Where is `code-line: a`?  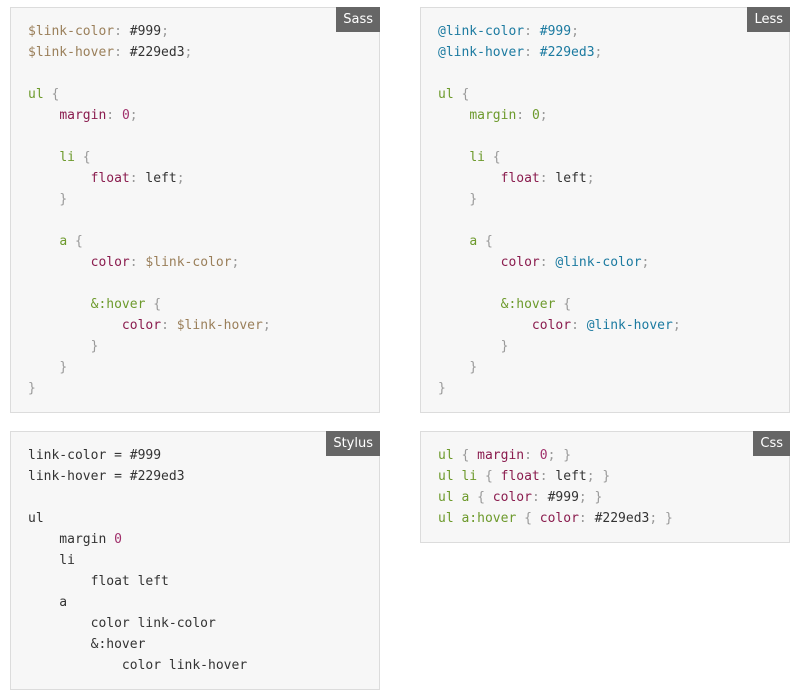
code-line: a is located at coordinates (137, 602).